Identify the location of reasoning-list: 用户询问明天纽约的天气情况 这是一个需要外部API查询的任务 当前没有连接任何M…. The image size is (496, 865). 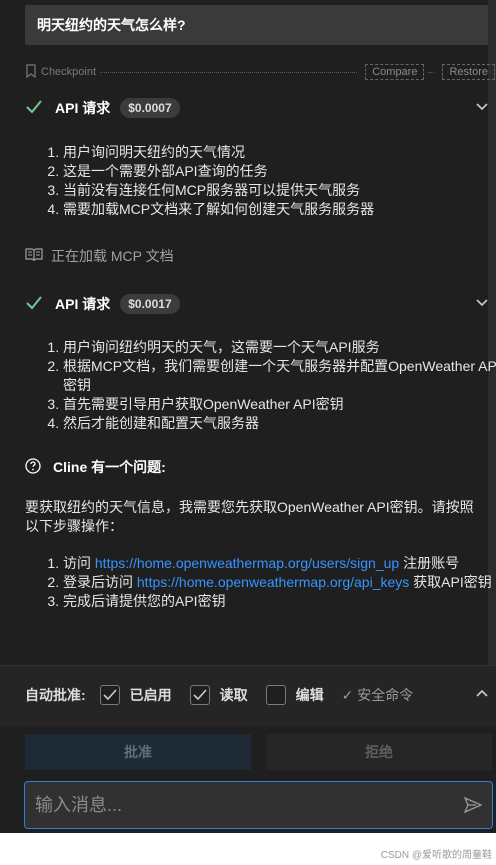
(260, 181).